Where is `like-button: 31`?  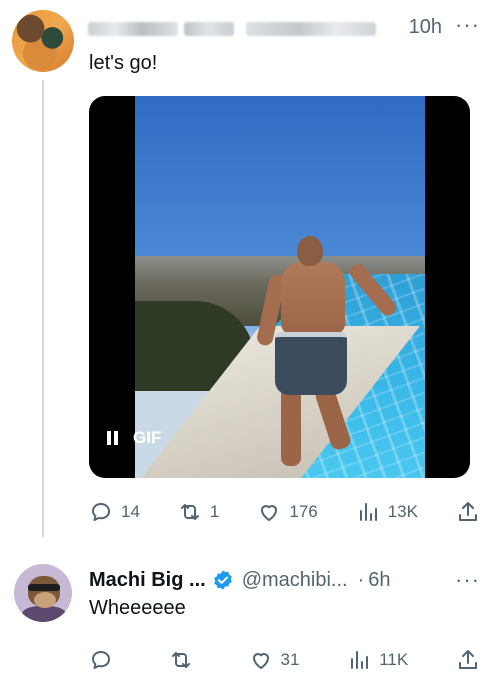 like-button: 31 is located at coordinates (274, 660).